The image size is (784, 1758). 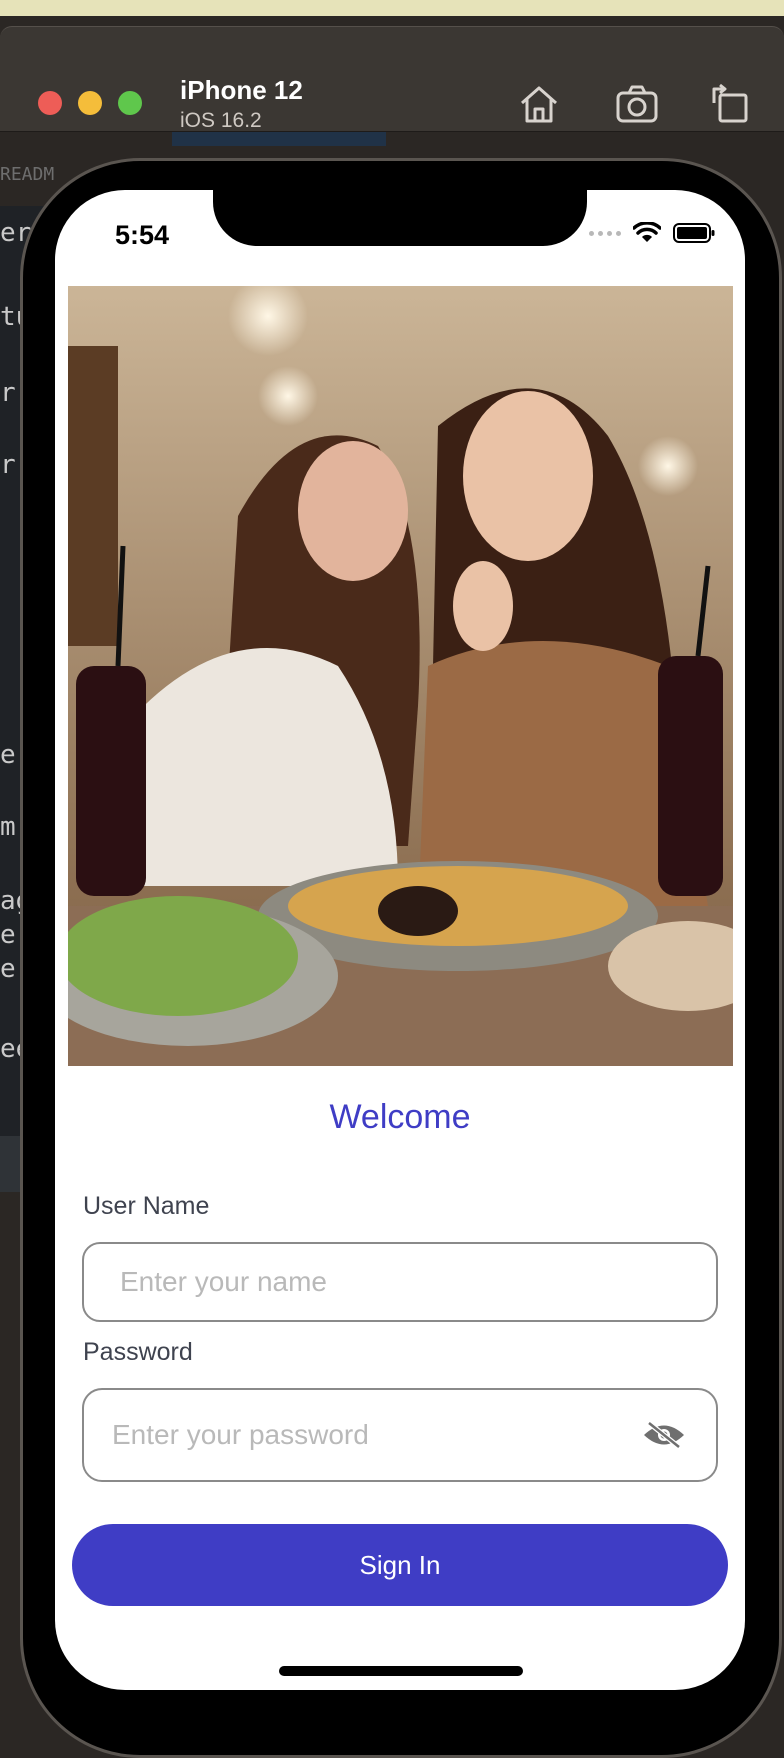 I want to click on simulator-titlebar: iPhone 12 iOS 16.2, so click(x=392, y=79).